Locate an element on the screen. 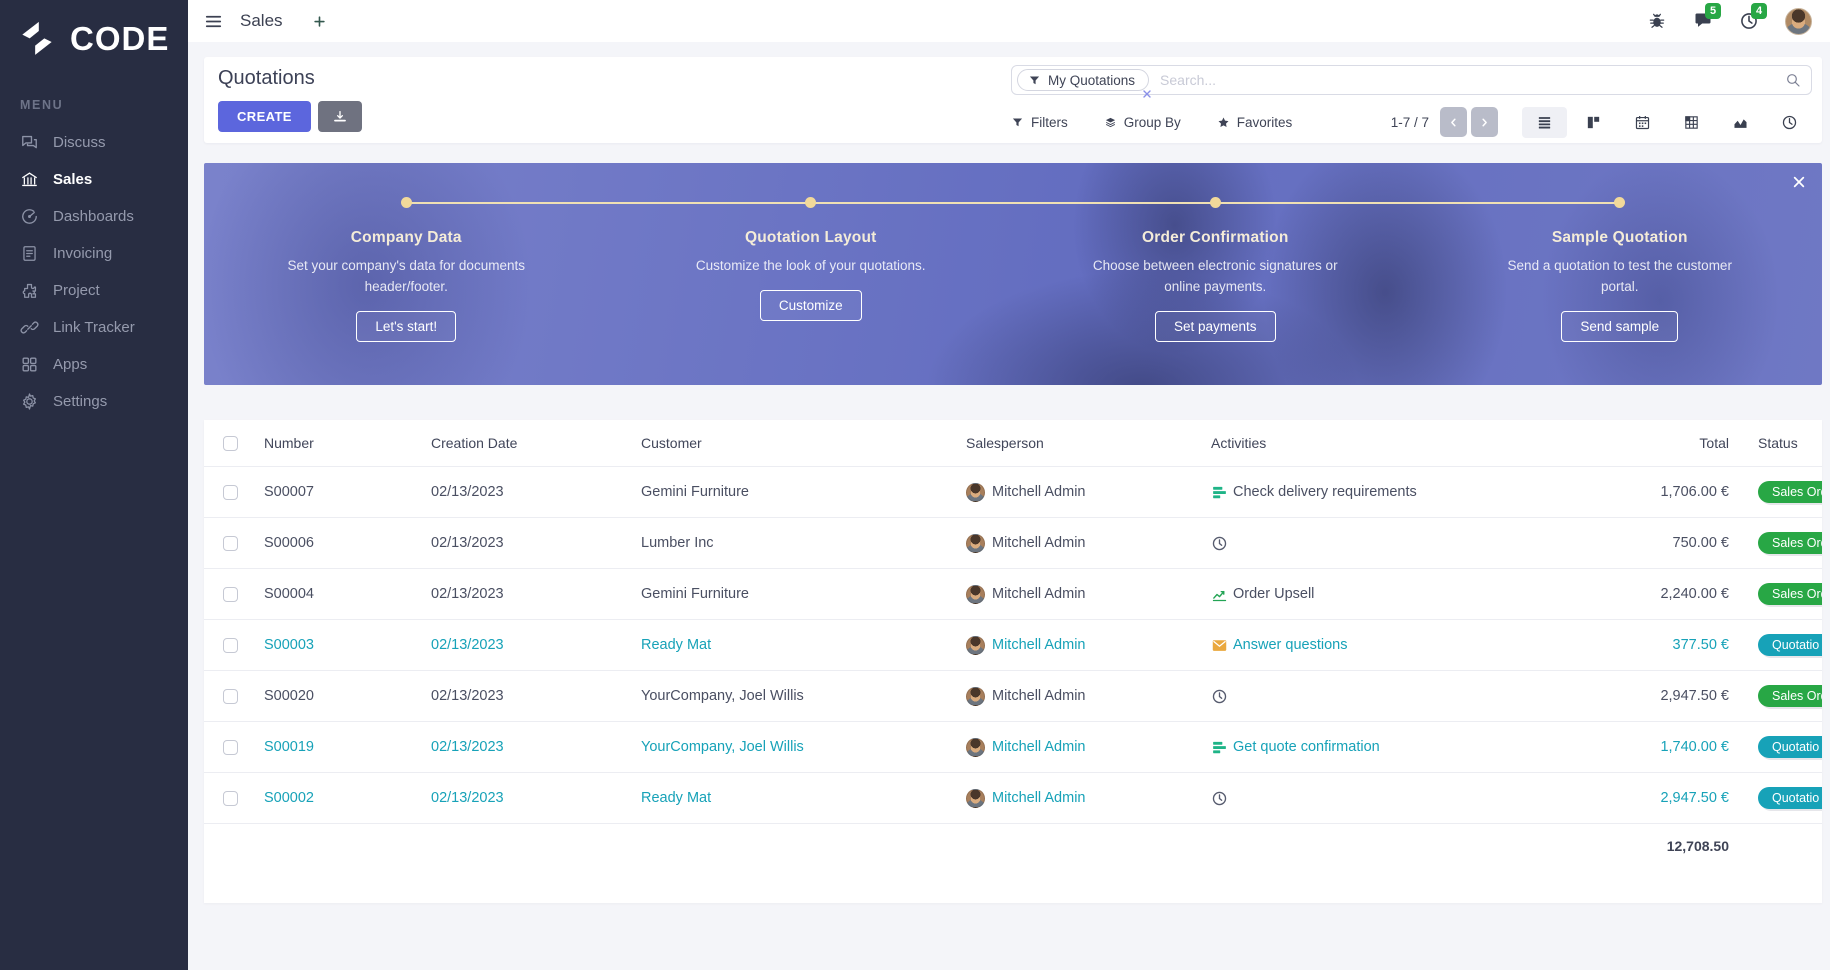 The image size is (1830, 970). column-header-customer: Customer is located at coordinates (787, 443).